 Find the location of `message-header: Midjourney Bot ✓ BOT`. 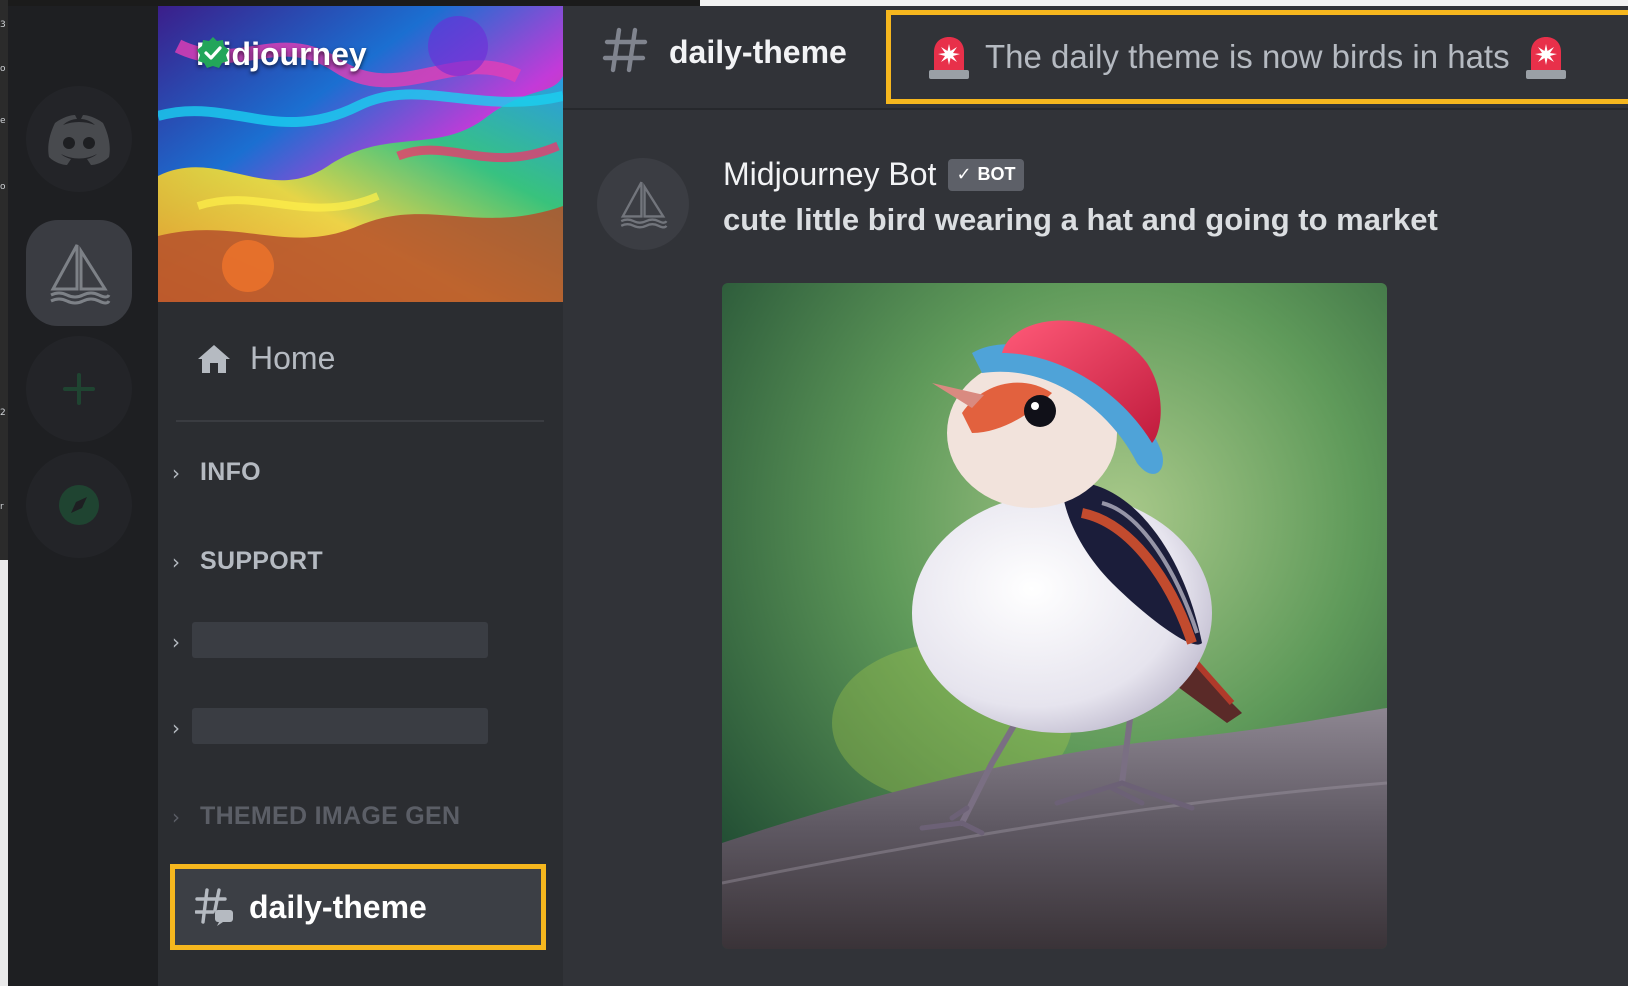

message-header: Midjourney Bot ✓ BOT is located at coordinates (873, 174).